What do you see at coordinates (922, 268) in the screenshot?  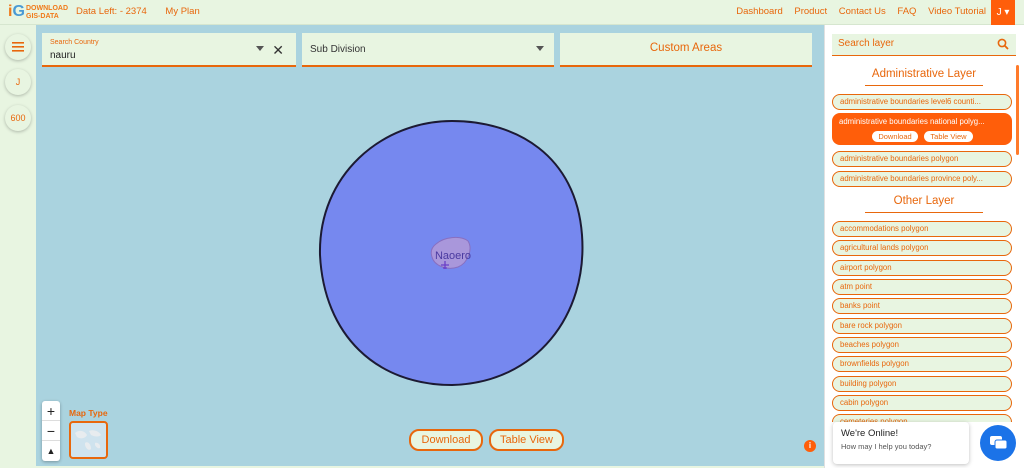 I see `layer-item: airport polygon` at bounding box center [922, 268].